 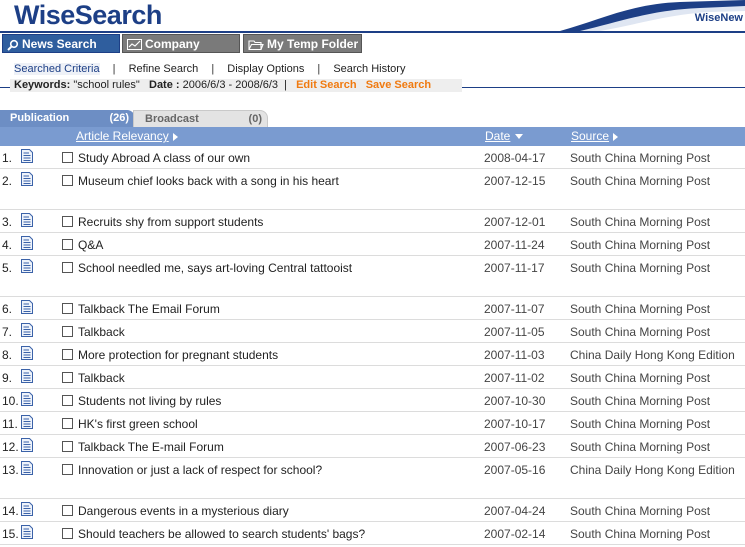 What do you see at coordinates (175, 136) in the screenshot?
I see `arrow-right-icon` at bounding box center [175, 136].